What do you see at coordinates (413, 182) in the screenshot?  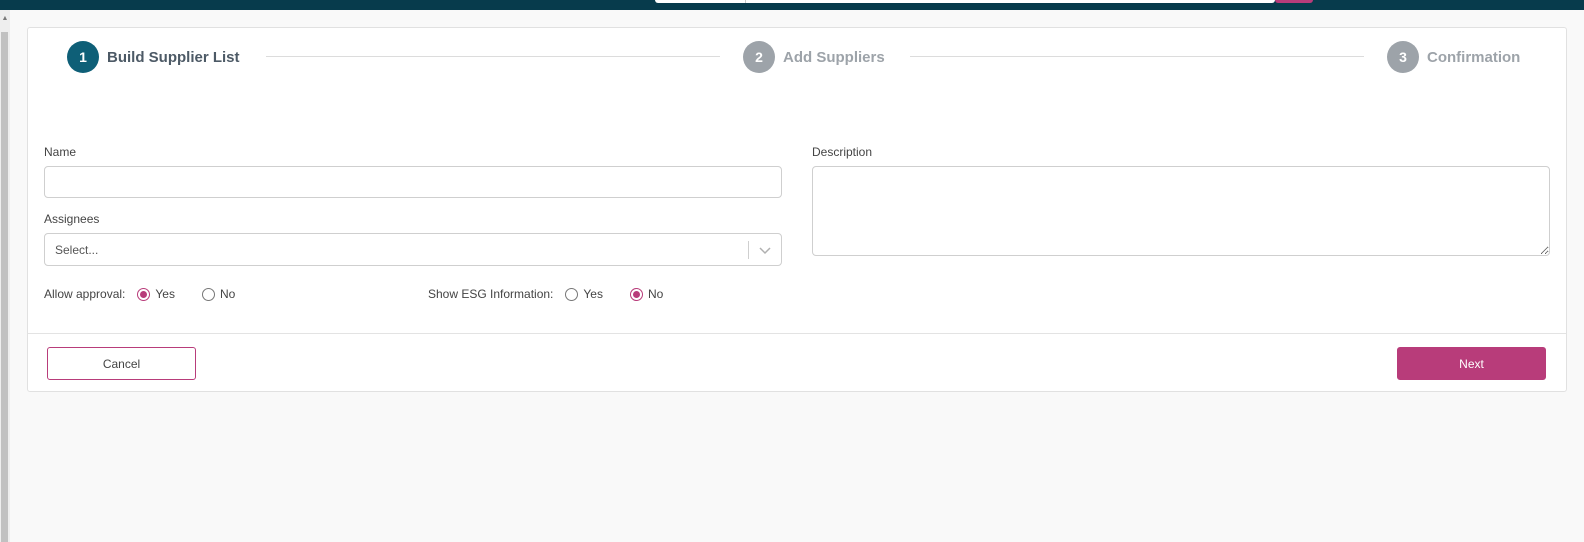 I see `name-input` at bounding box center [413, 182].